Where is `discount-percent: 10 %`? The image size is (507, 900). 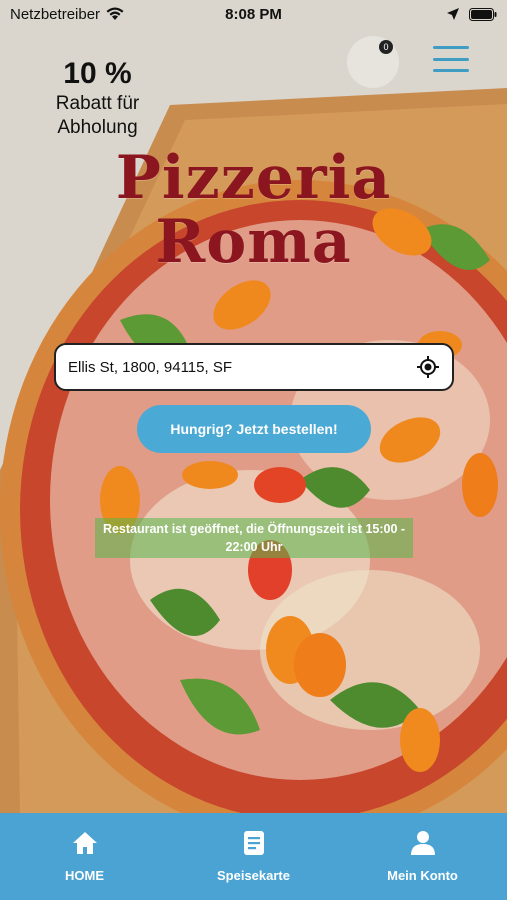 discount-percent: 10 % is located at coordinates (97, 73).